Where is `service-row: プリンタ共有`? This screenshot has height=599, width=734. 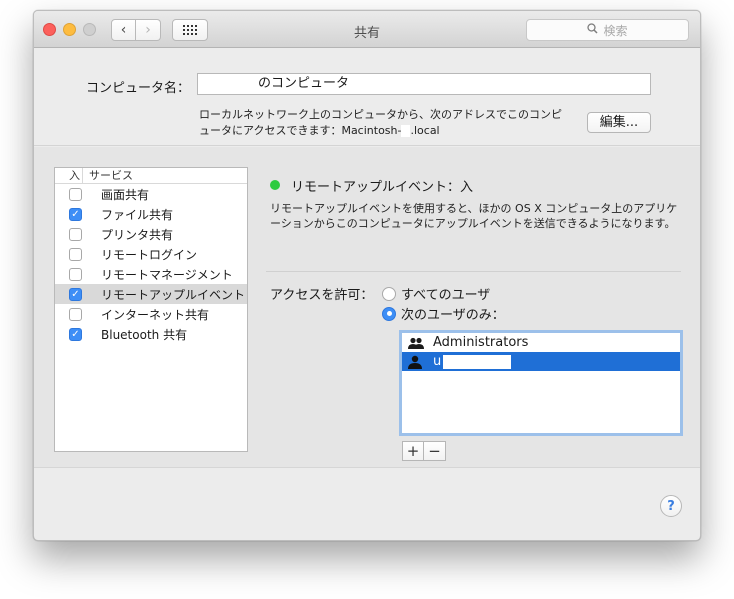
service-row: プリンタ共有 is located at coordinates (151, 234).